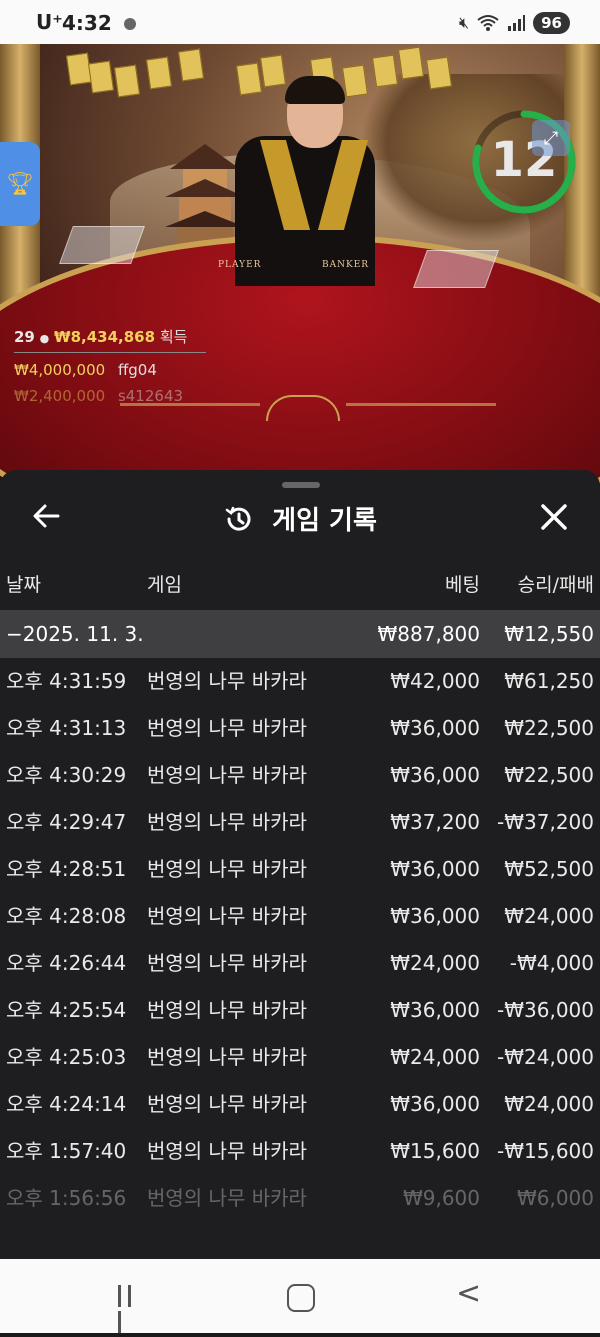 The width and height of the screenshot is (600, 1337). I want to click on row-time: 오후 4:28:51, so click(66, 869).